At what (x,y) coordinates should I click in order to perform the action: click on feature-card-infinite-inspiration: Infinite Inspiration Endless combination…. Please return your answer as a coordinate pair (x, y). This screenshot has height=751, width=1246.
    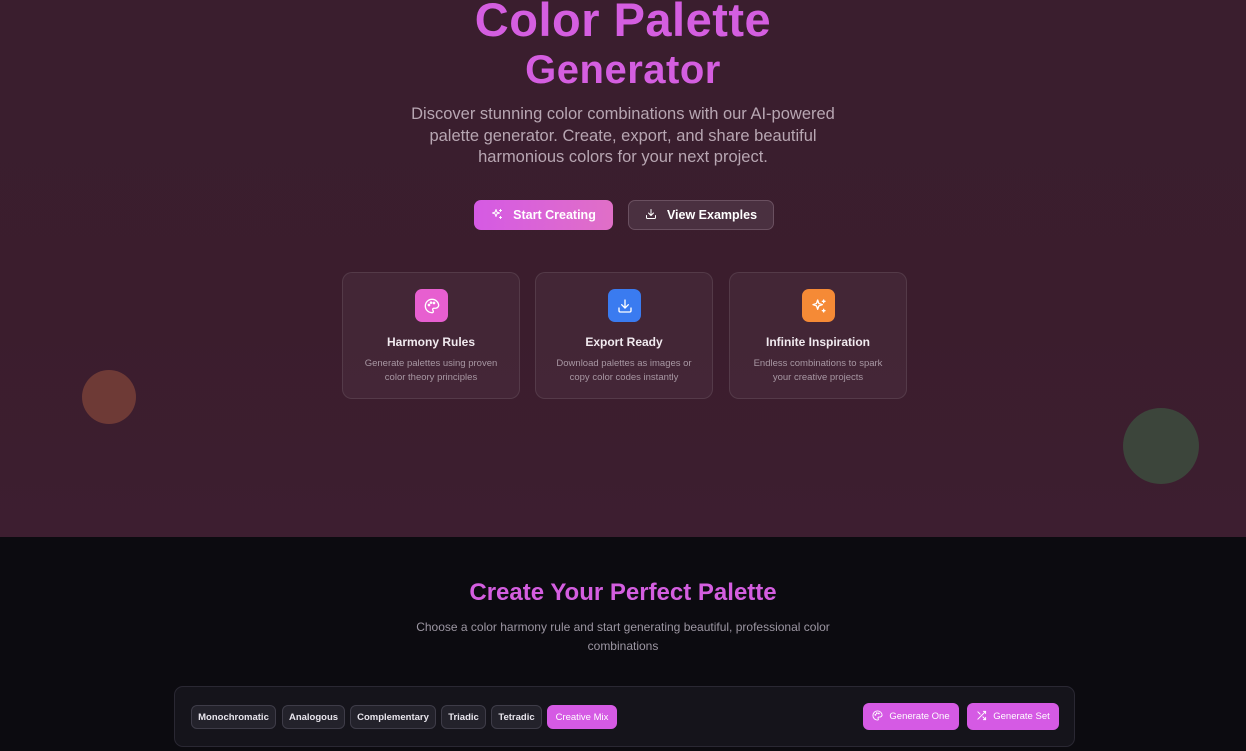
    Looking at the image, I should click on (818, 335).